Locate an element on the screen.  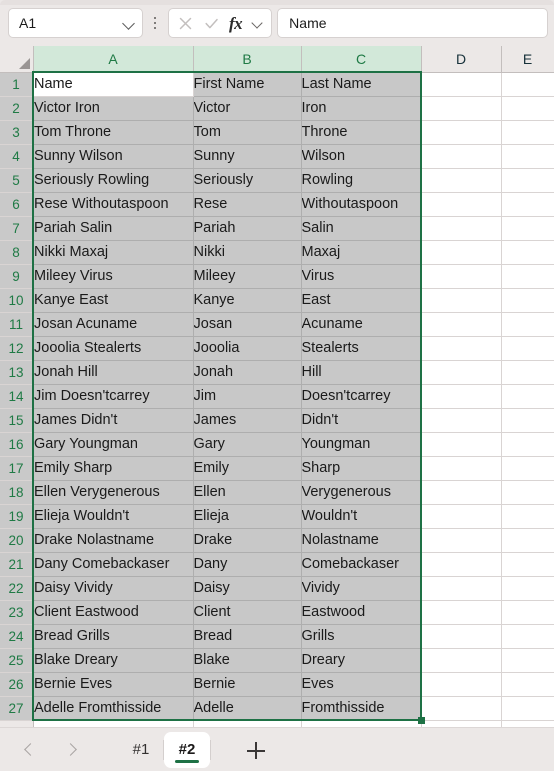
cell-A13: Jonah Hill is located at coordinates (113, 372).